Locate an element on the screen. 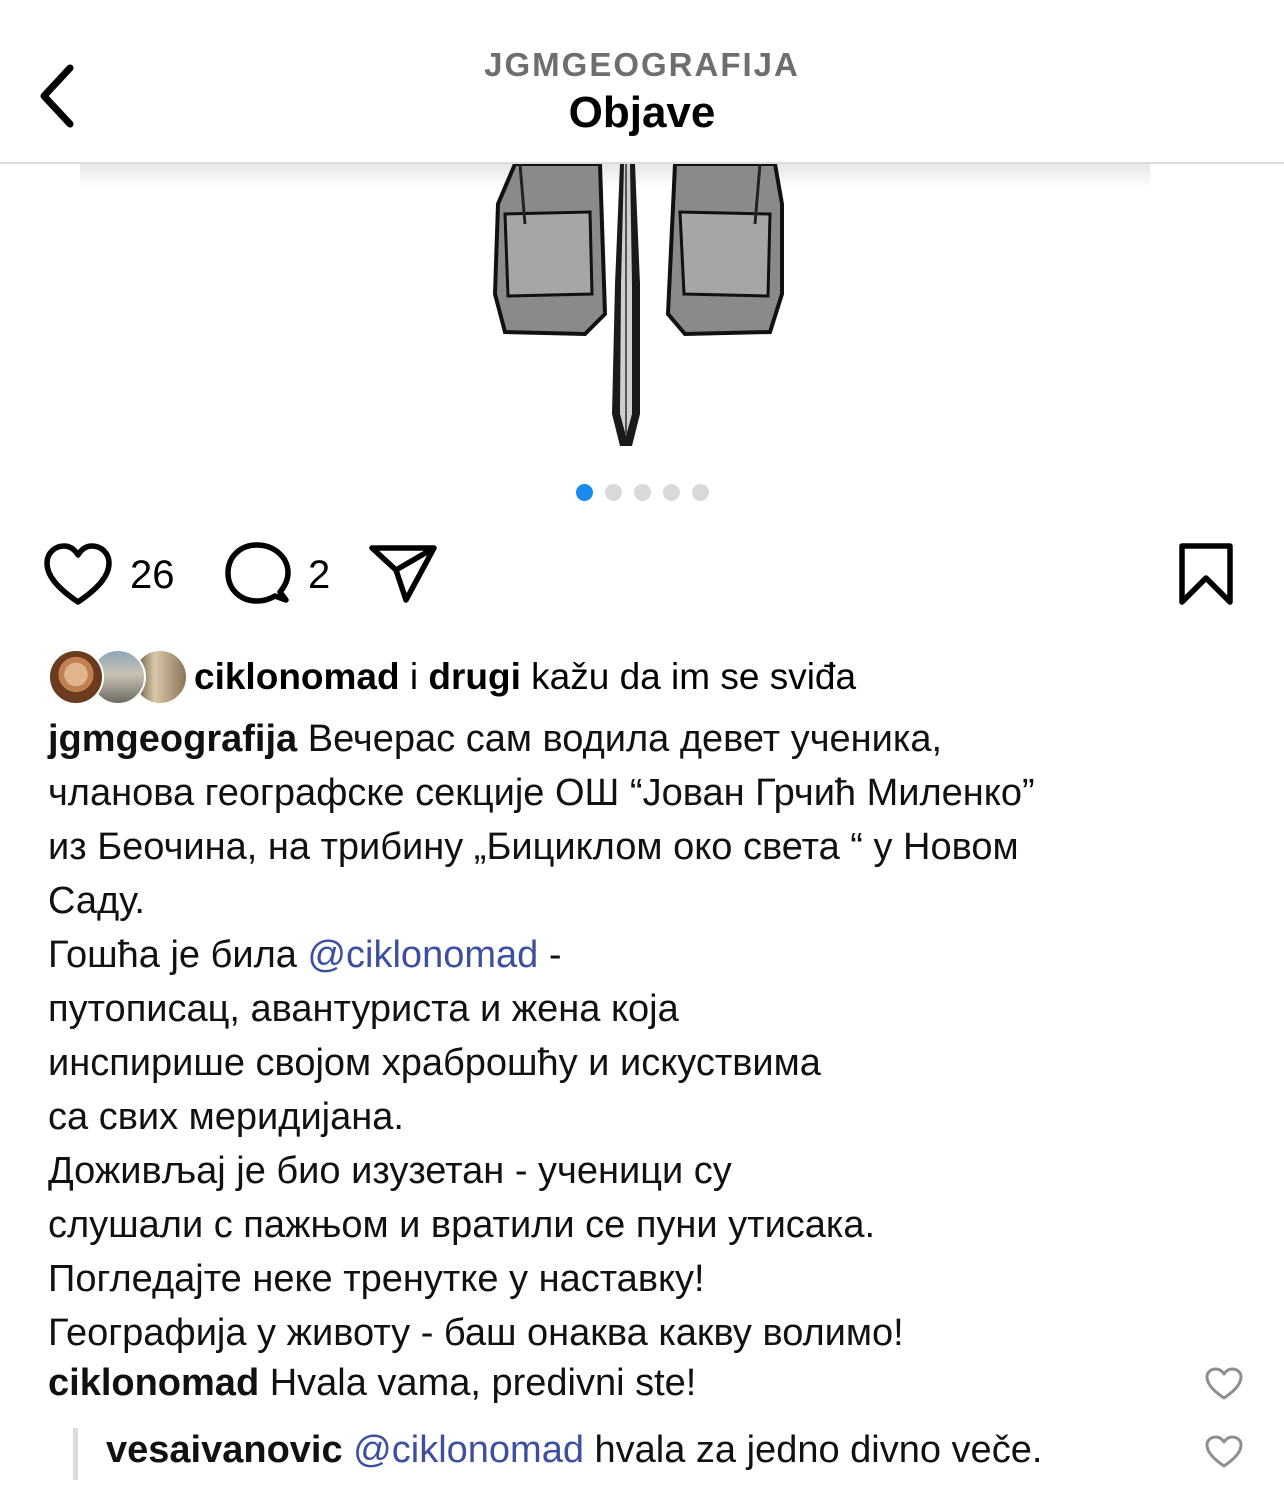 The height and width of the screenshot is (1489, 1284). account-name: JGMGEOGRAFIJA is located at coordinates (642, 65).